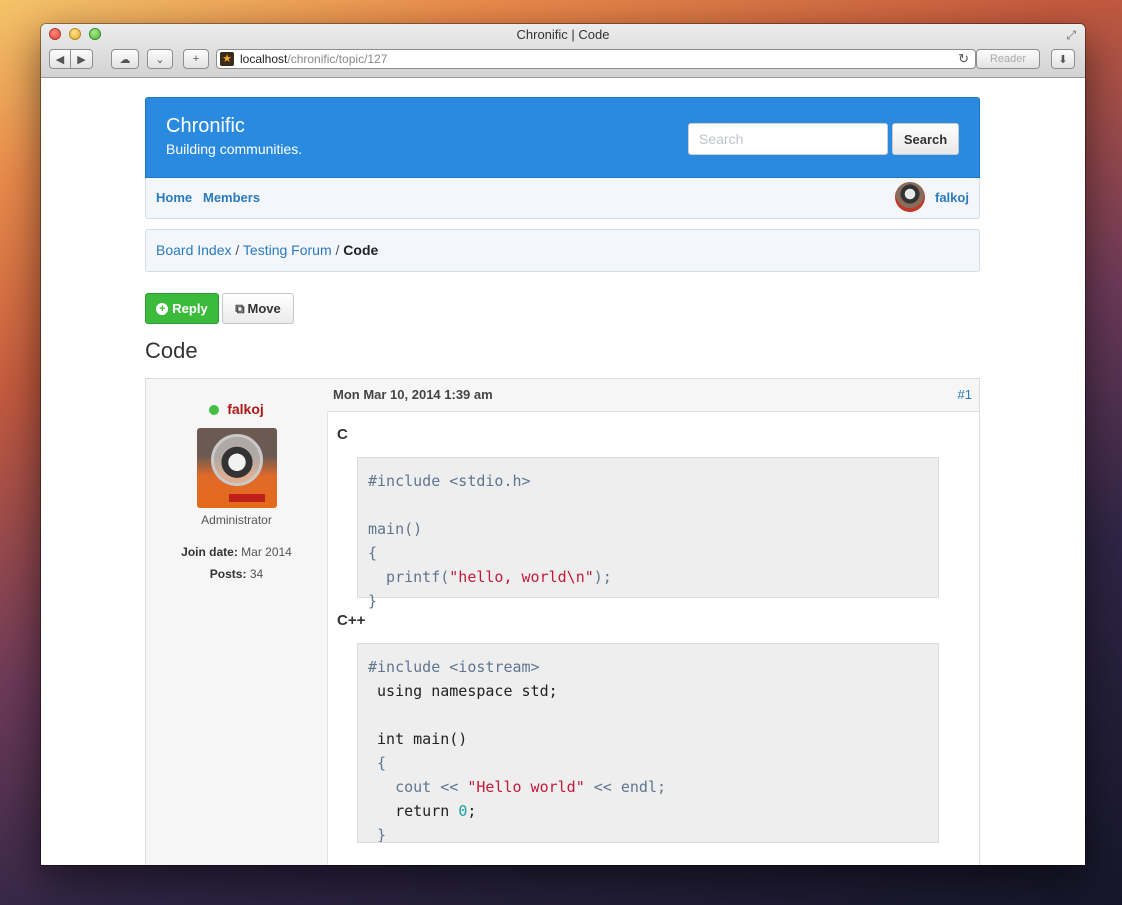  I want to click on post-count: Posts: 34, so click(236, 574).